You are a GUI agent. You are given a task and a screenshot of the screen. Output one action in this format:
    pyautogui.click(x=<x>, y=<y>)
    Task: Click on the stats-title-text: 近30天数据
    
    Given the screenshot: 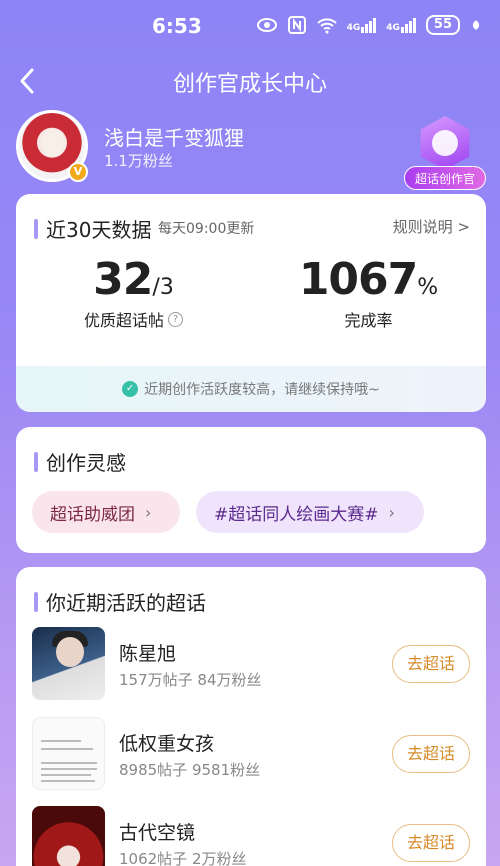 What is the action you would take?
    pyautogui.click(x=99, y=230)
    